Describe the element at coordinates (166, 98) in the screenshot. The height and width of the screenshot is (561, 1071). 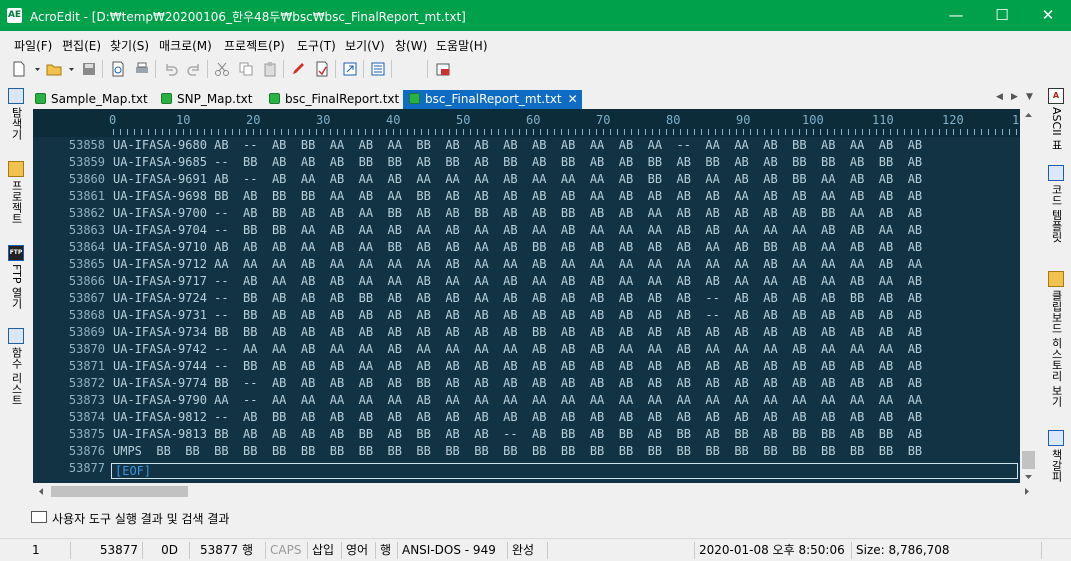
I see `file-icon` at that location.